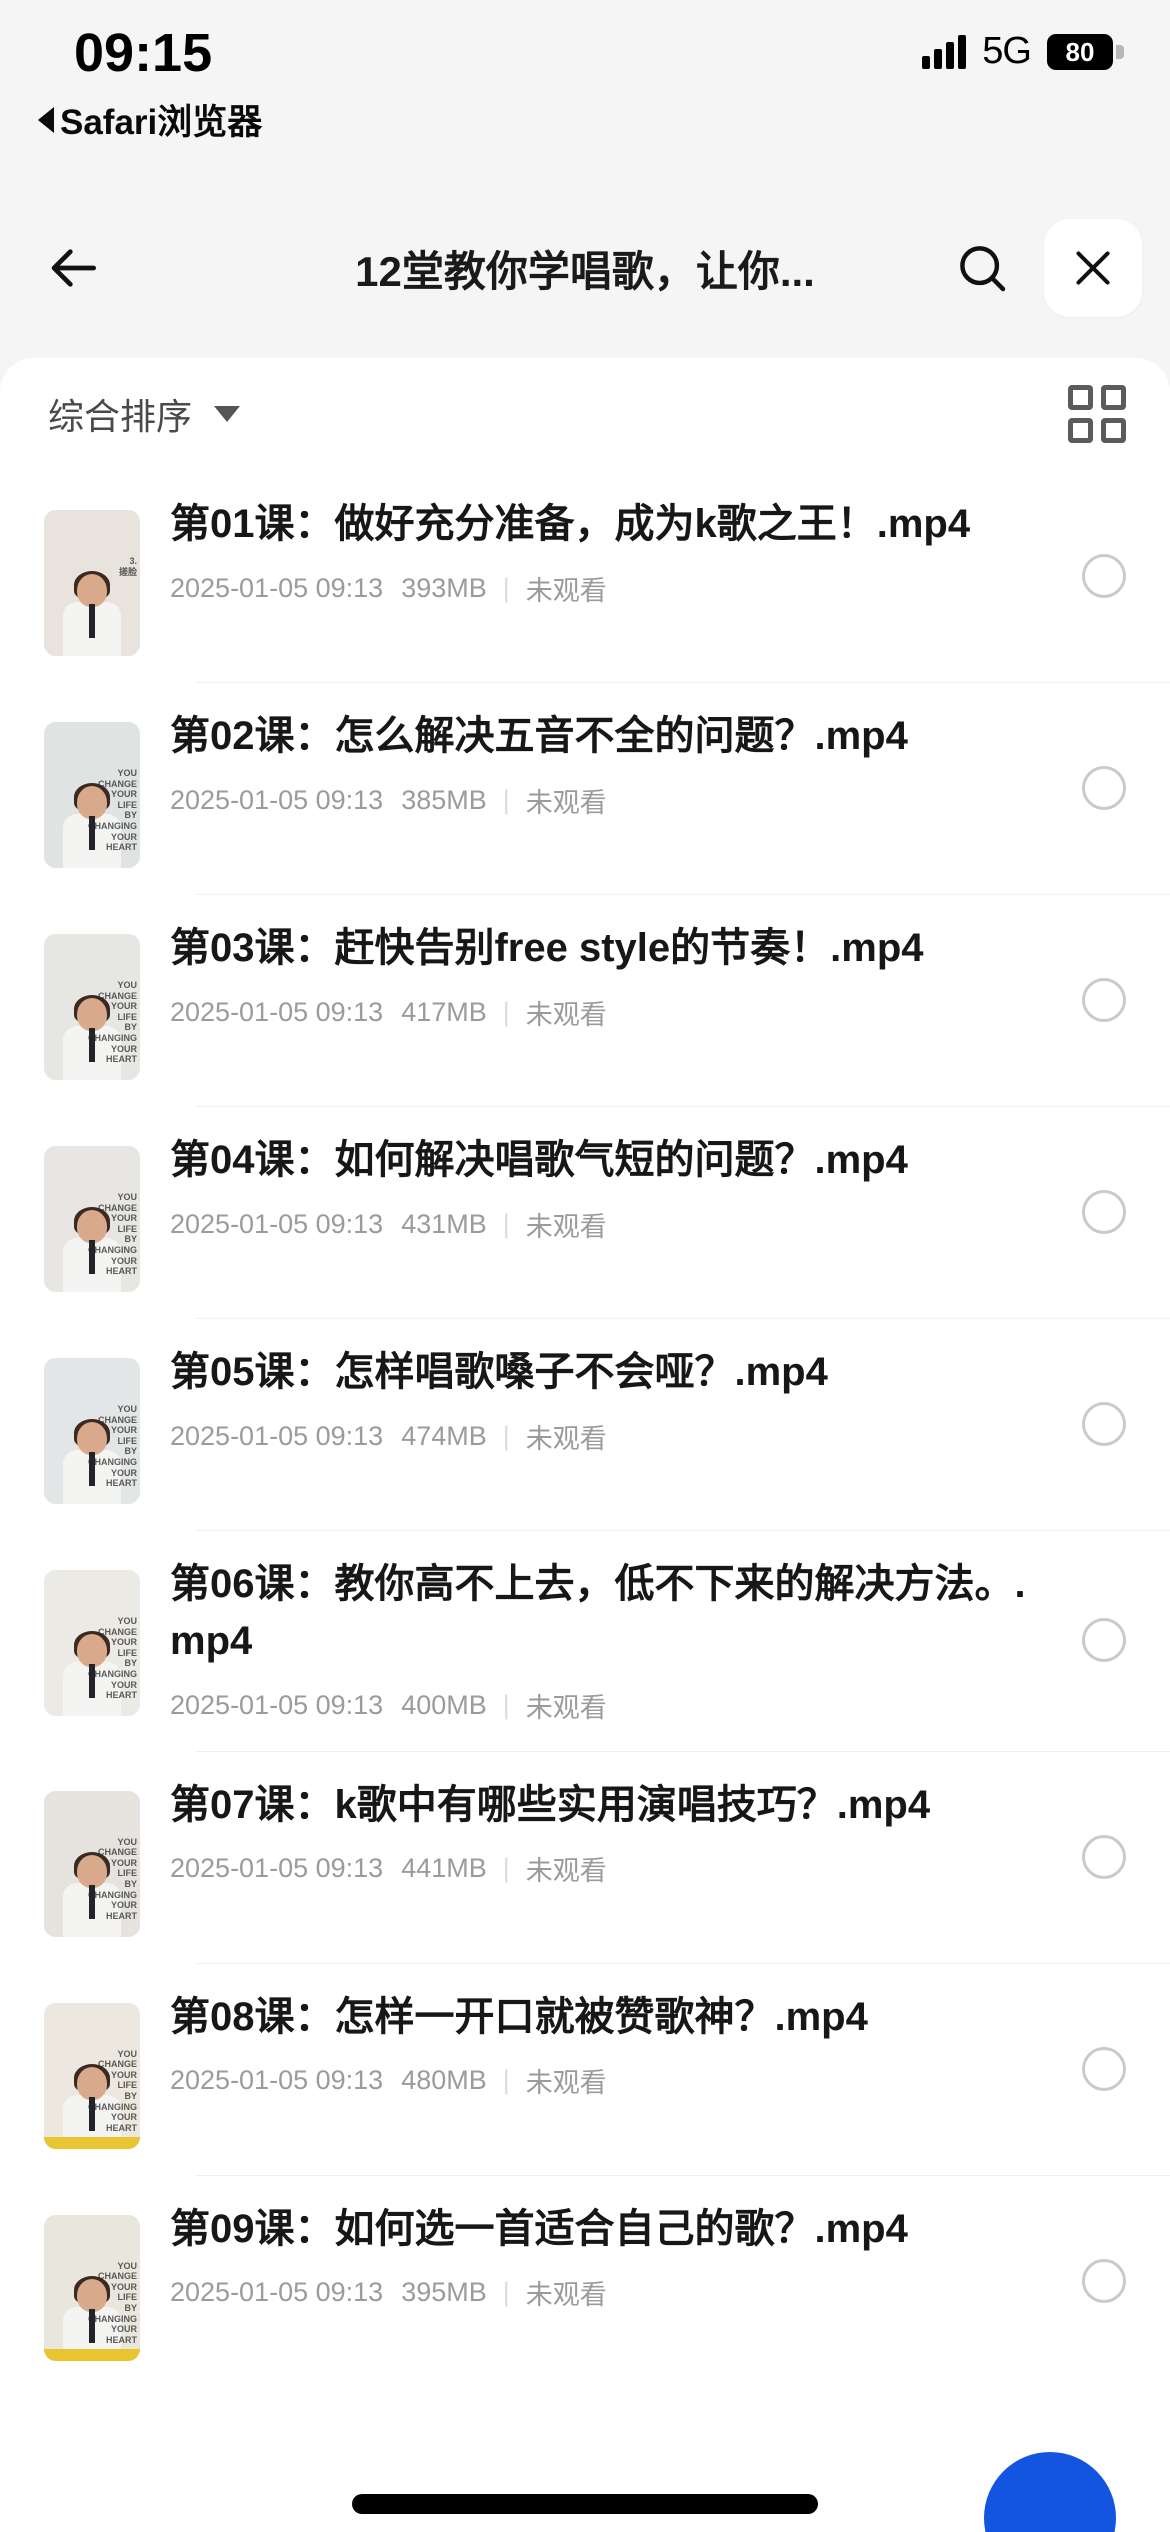  What do you see at coordinates (944, 51) in the screenshot?
I see `signal-bars-icon` at bounding box center [944, 51].